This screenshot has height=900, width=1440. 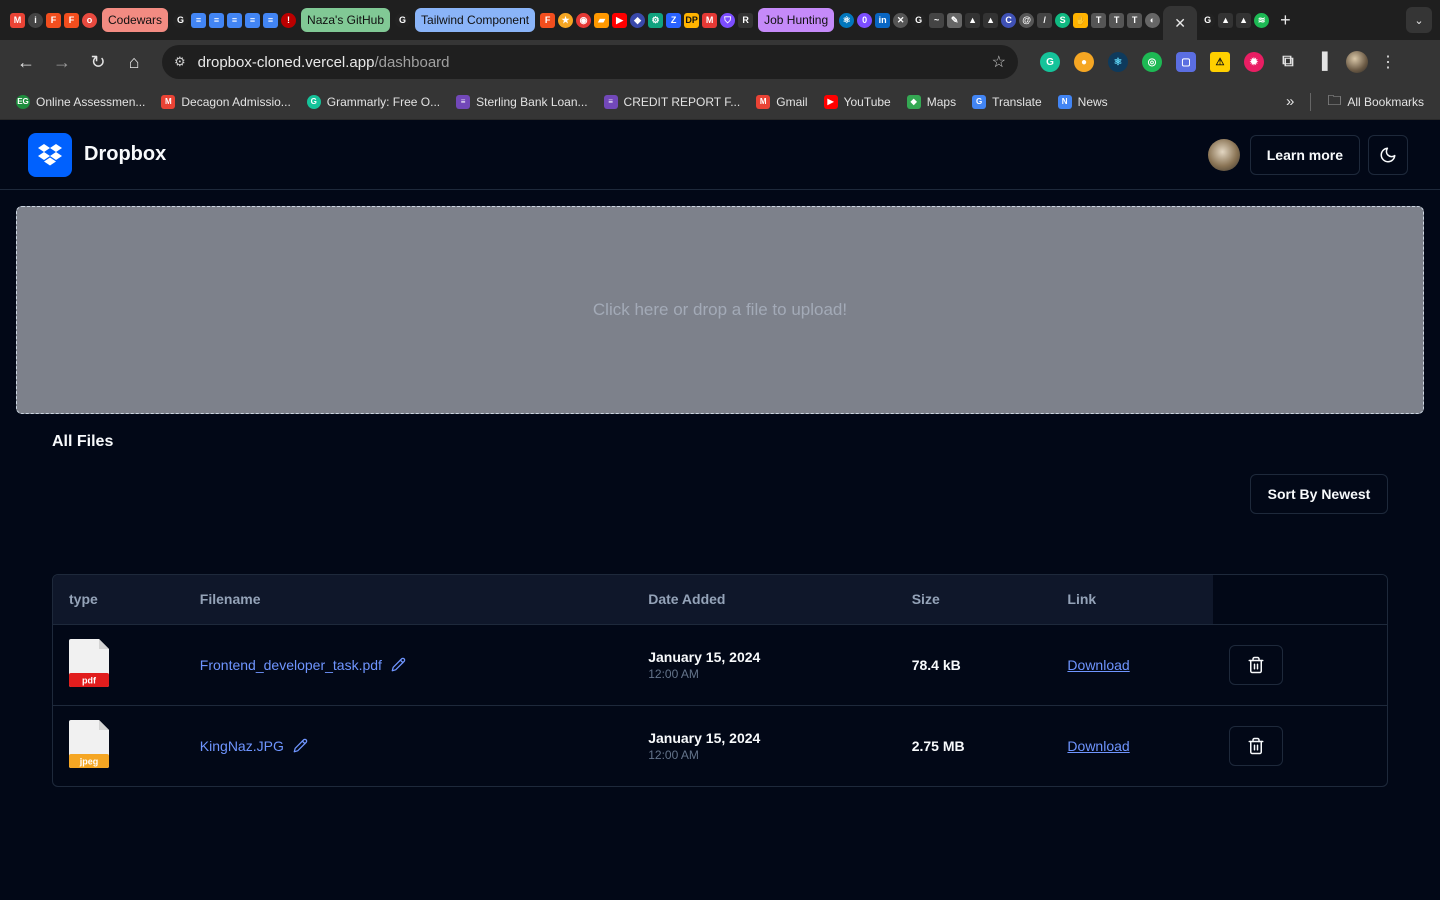 I want to click on site-settings-icon: ⚙, so click(x=180, y=62).